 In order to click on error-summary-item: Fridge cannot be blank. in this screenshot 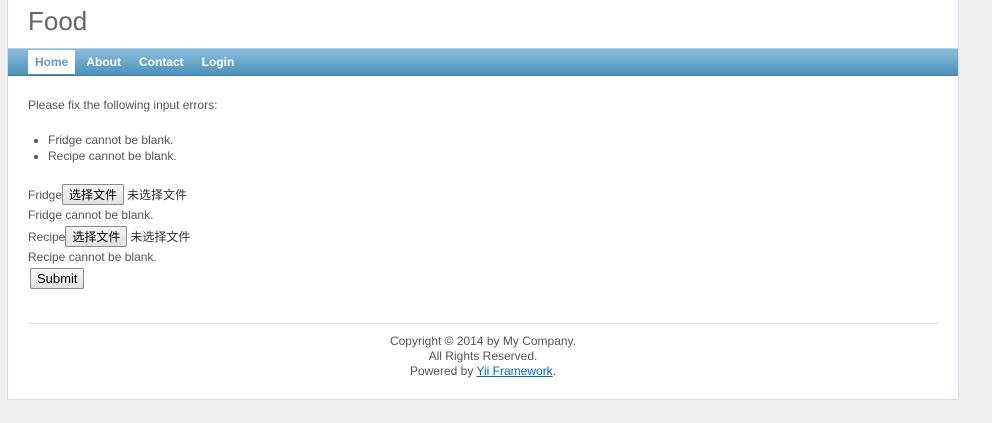, I will do `click(493, 140)`.